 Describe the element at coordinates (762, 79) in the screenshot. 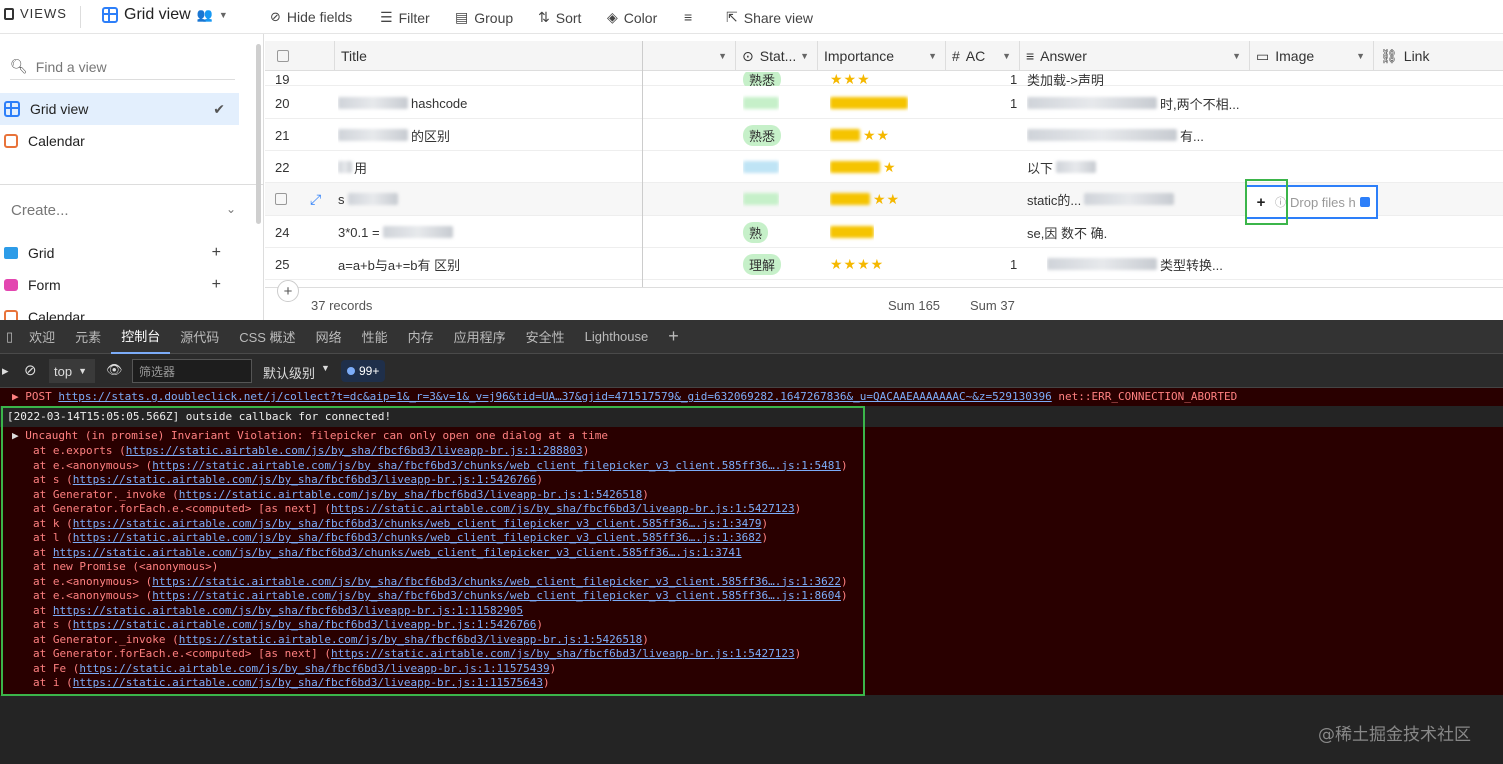

I see `status-cell: 熟悉` at that location.